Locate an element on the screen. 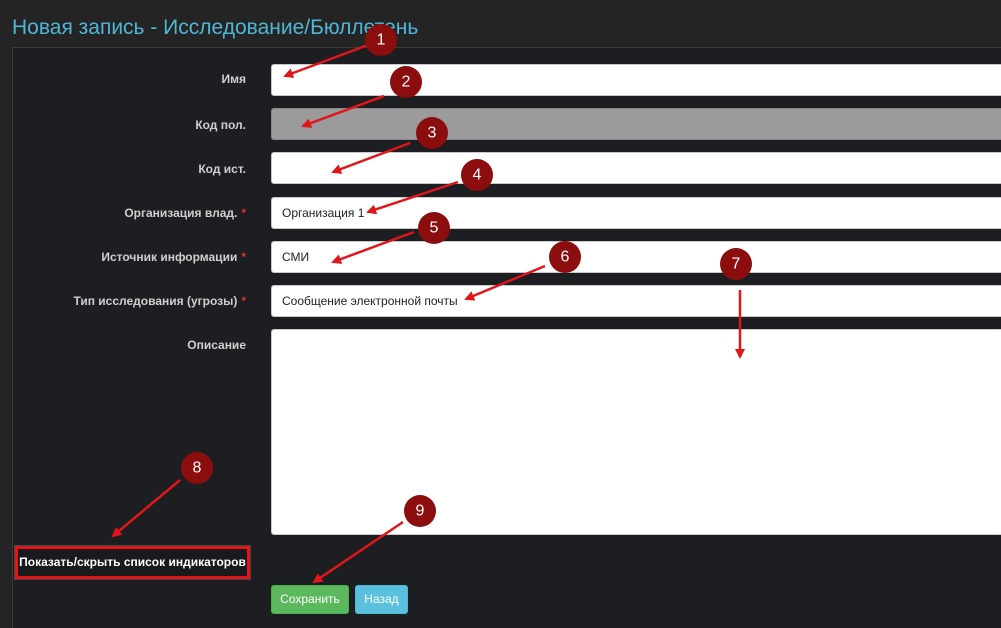  toggle-indicators-button: Показать/скрыть список индикаторов is located at coordinates (132, 562).